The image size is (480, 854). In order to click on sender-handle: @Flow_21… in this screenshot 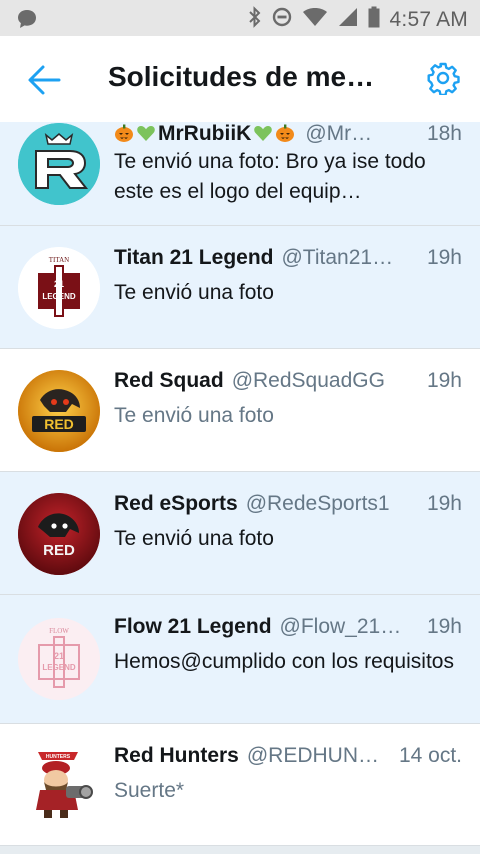, I will do `click(340, 626)`.